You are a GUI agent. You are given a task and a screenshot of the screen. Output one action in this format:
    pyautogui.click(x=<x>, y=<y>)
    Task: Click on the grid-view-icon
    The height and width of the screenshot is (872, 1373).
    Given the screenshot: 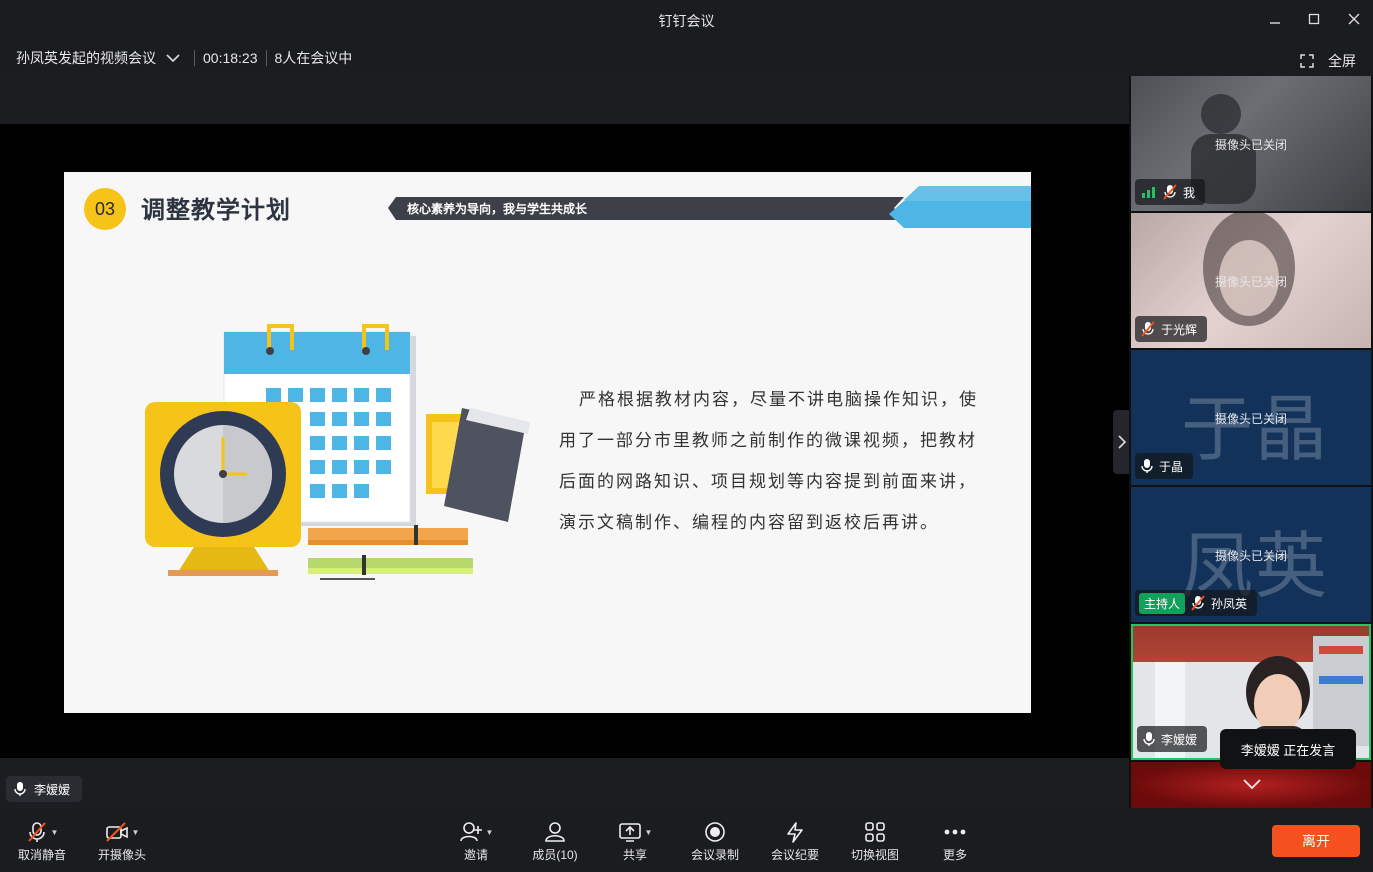 What is the action you would take?
    pyautogui.click(x=875, y=832)
    